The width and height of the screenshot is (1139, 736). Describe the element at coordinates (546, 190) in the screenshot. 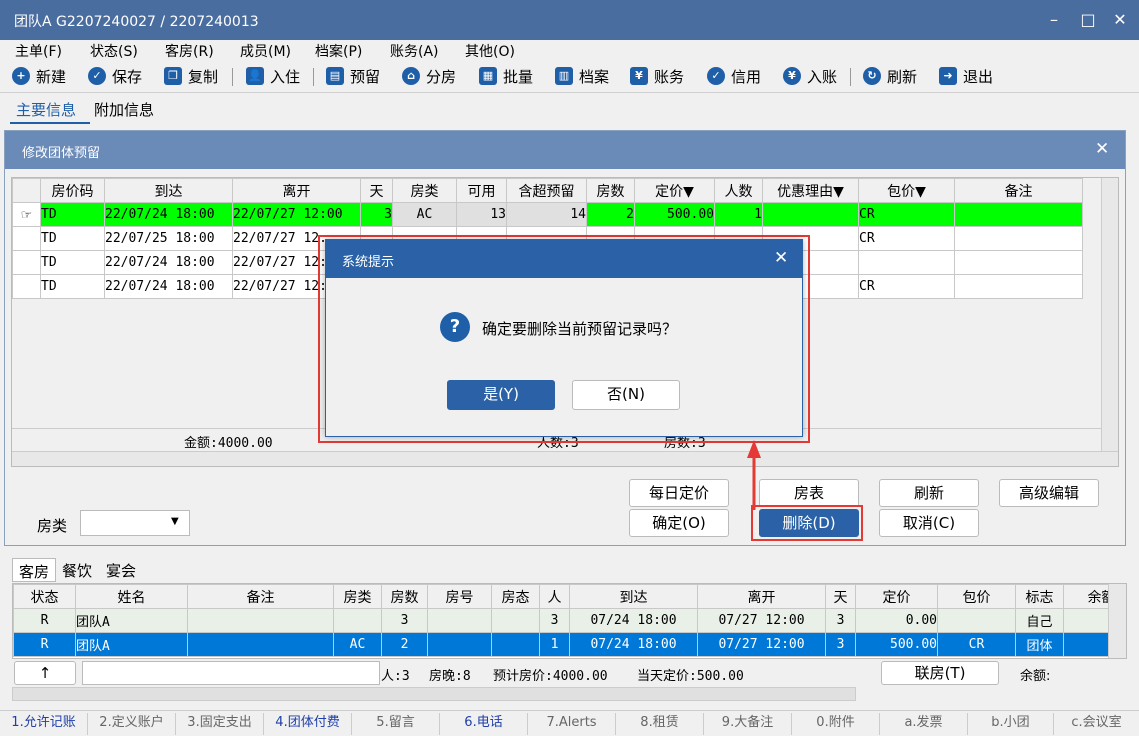

I see `column-header: 含超预留` at that location.